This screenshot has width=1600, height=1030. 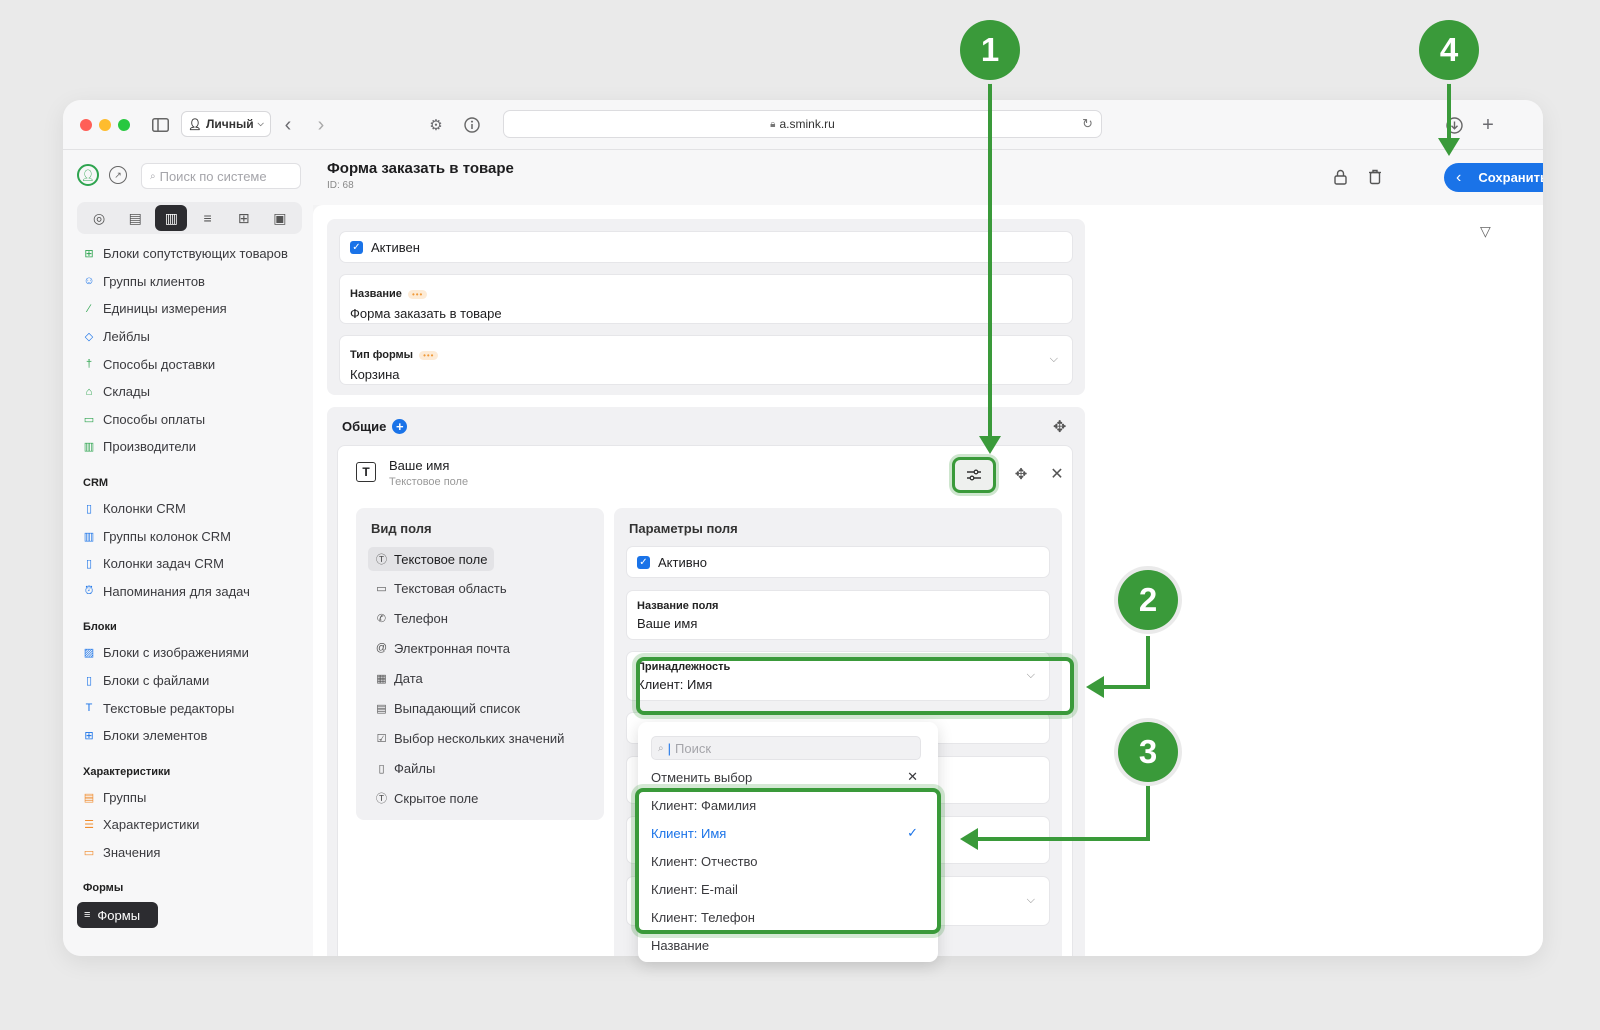 What do you see at coordinates (974, 475) in the screenshot?
I see `field-settings-button` at bounding box center [974, 475].